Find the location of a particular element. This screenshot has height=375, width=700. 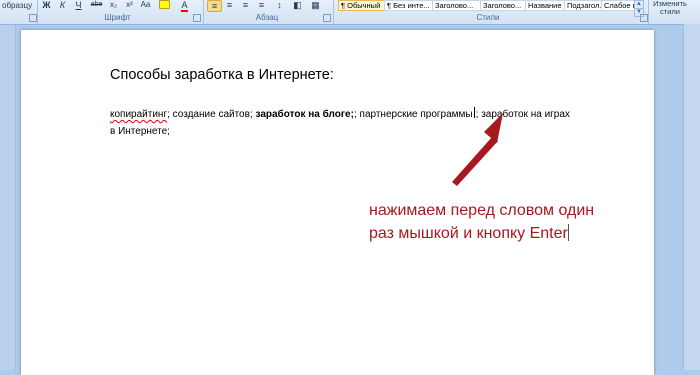

annotation-line-2-text: раз мышкой и кнопку Enter is located at coordinates (468, 233).